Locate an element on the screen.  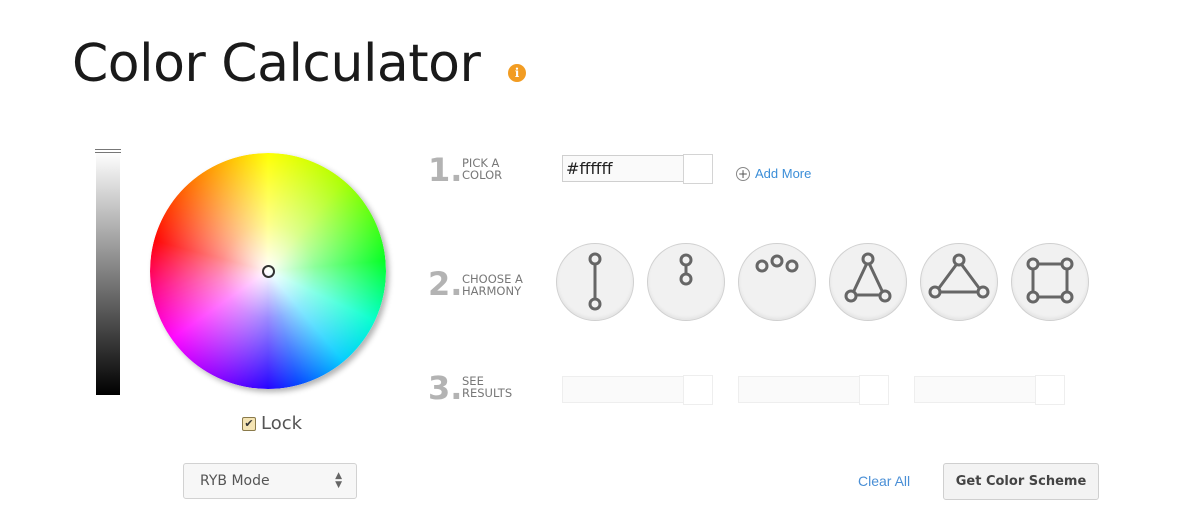
square-icon is located at coordinates (1050, 280).